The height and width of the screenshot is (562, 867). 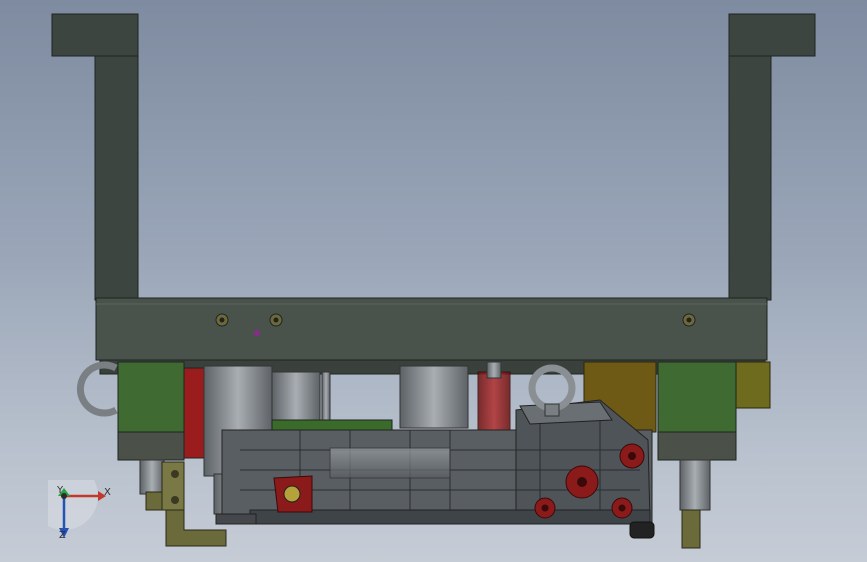 What do you see at coordinates (62, 535) in the screenshot?
I see `z-axis-label: Z` at bounding box center [62, 535].